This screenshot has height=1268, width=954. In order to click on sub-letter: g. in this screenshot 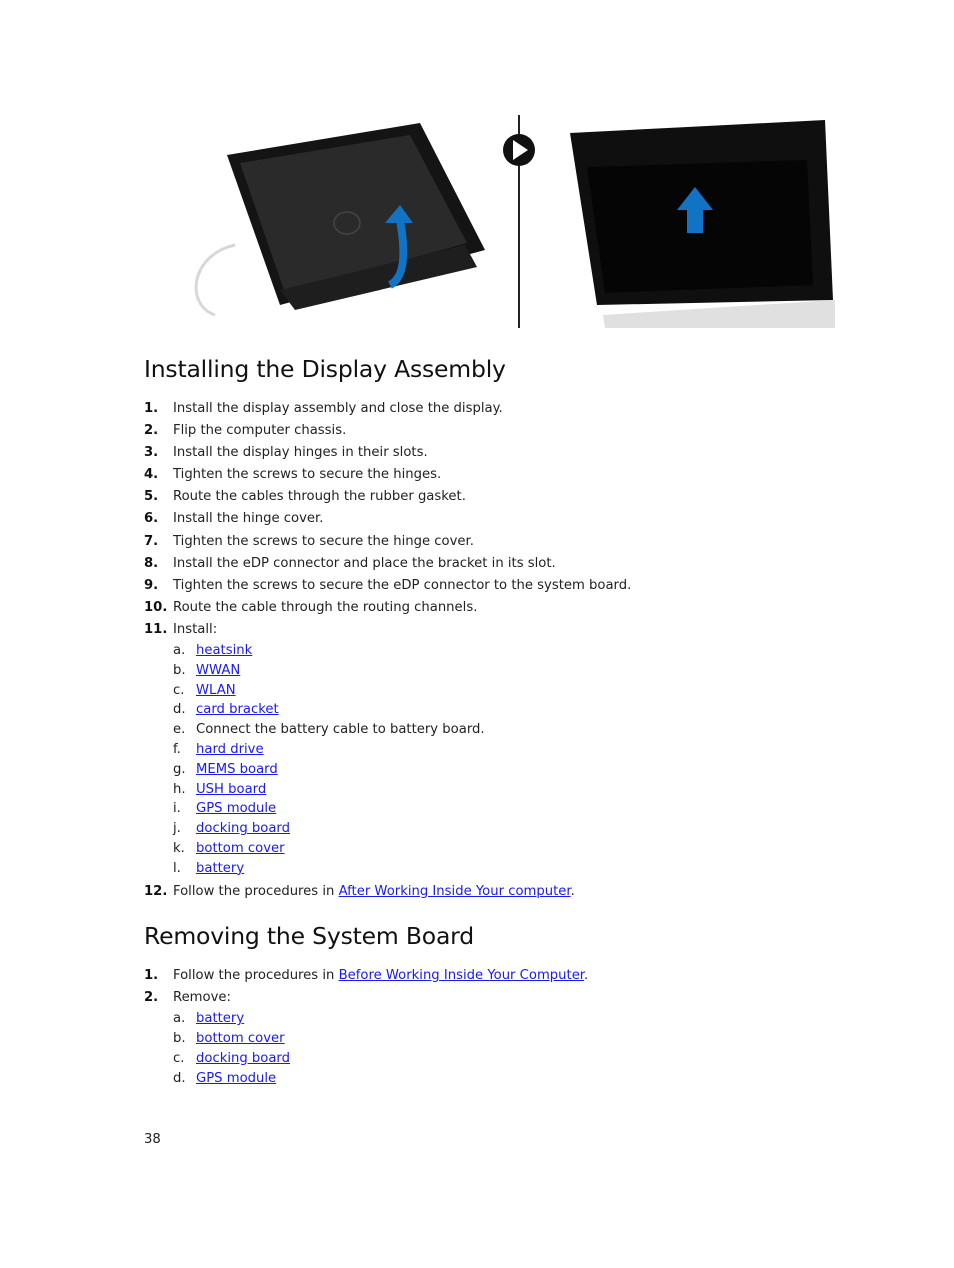, I will do `click(179, 769)`.